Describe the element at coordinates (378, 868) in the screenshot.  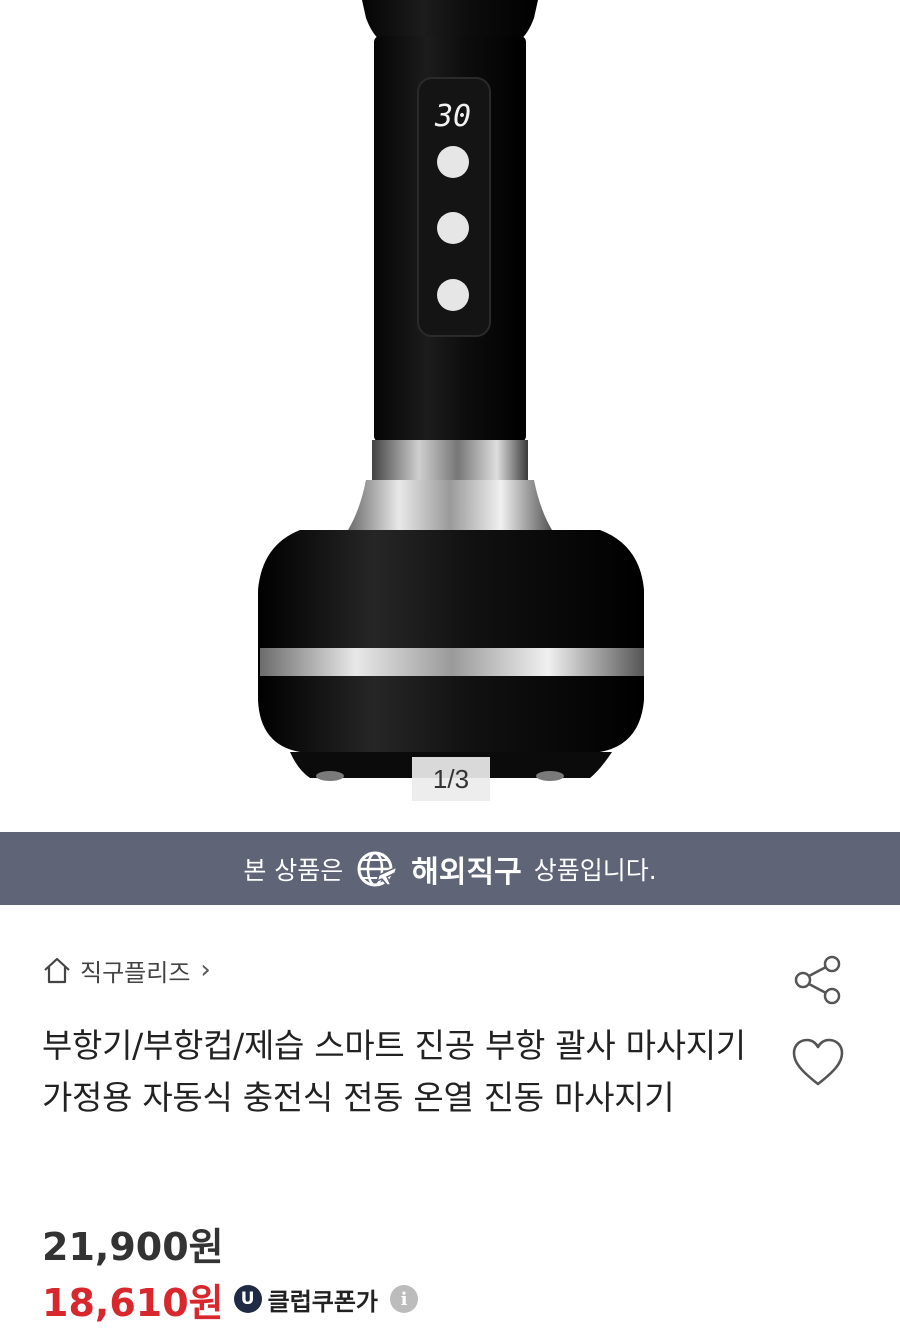
I see `globe-airplane-icon` at that location.